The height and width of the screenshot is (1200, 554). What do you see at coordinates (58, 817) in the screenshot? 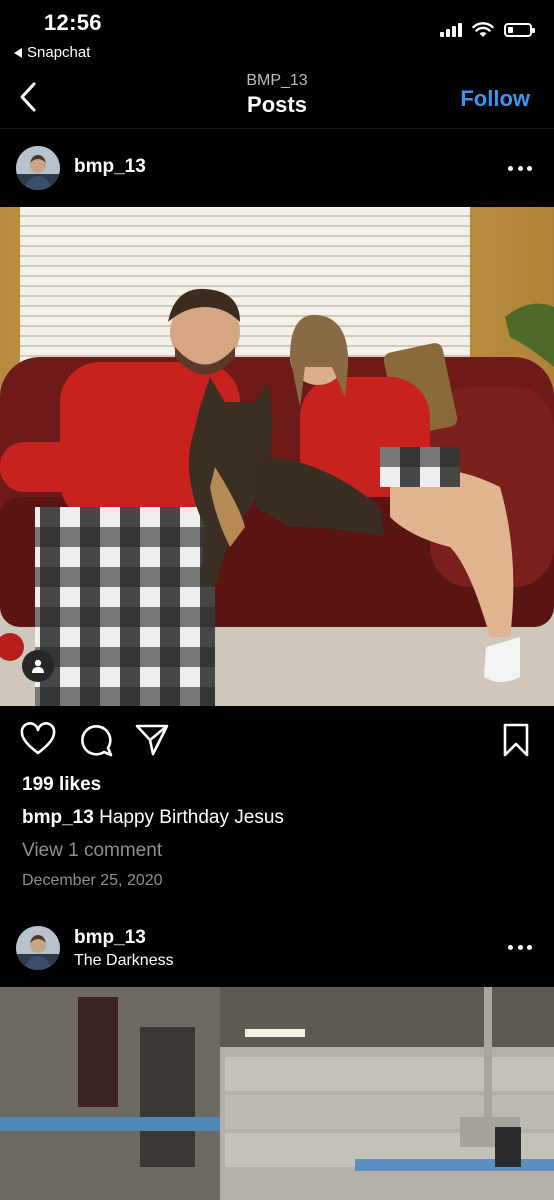
I see `caption-username: bmp_13` at bounding box center [58, 817].